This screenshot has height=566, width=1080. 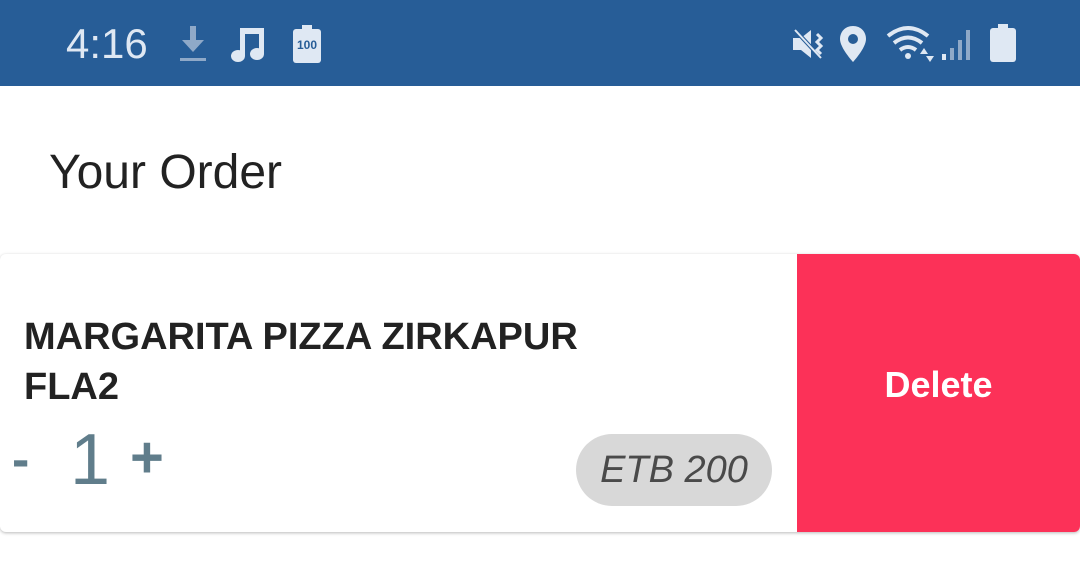 What do you see at coordinates (20, 460) in the screenshot?
I see `quantity-decrease-button: -` at bounding box center [20, 460].